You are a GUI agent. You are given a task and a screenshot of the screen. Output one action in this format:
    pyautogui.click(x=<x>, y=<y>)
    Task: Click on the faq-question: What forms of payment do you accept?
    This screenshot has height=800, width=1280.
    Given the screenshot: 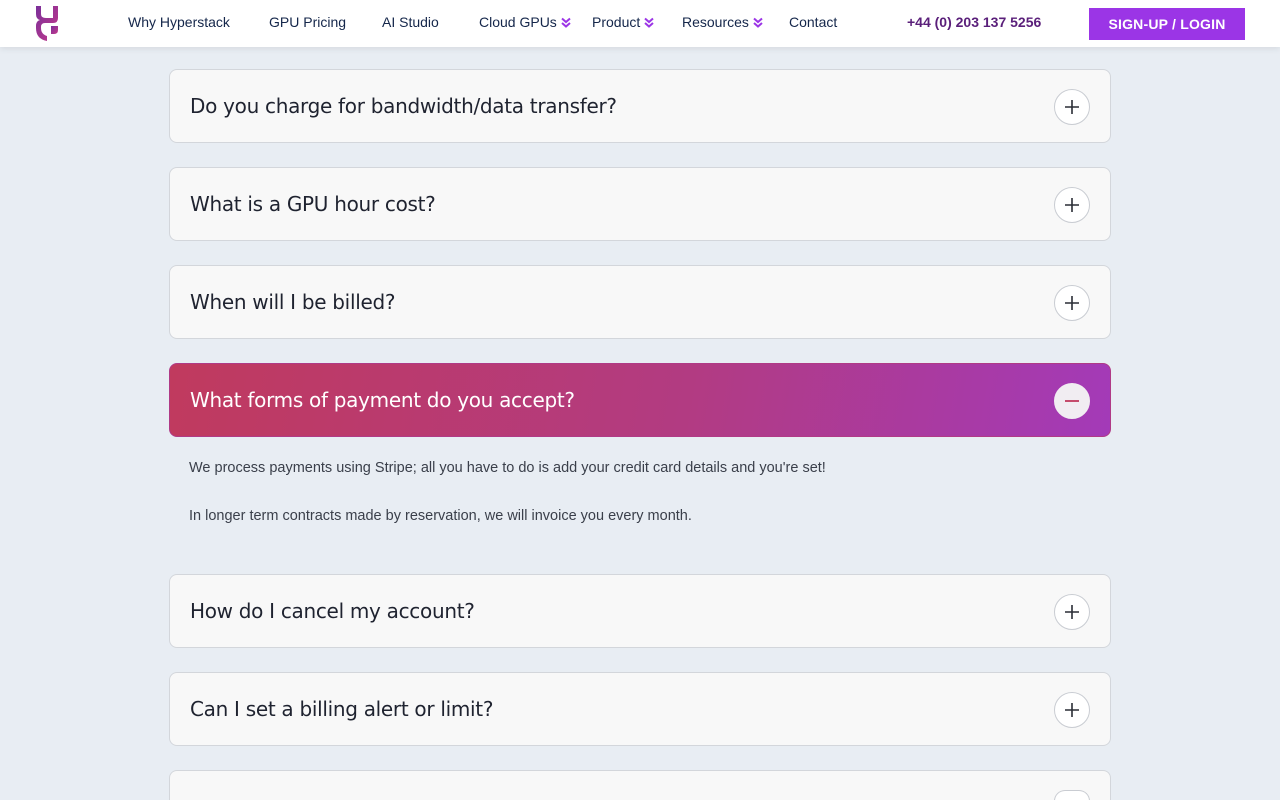 What is the action you would take?
    pyautogui.click(x=382, y=400)
    